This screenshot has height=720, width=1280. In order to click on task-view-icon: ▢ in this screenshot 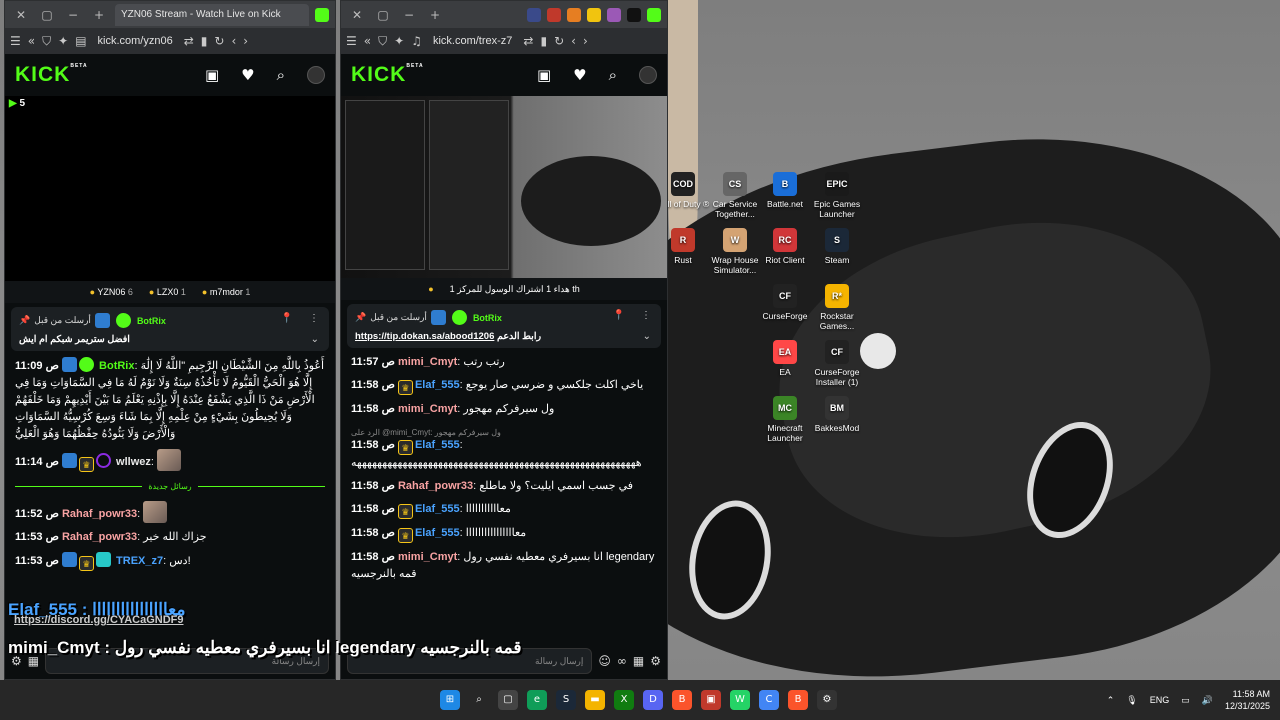, I will do `click(508, 700)`.